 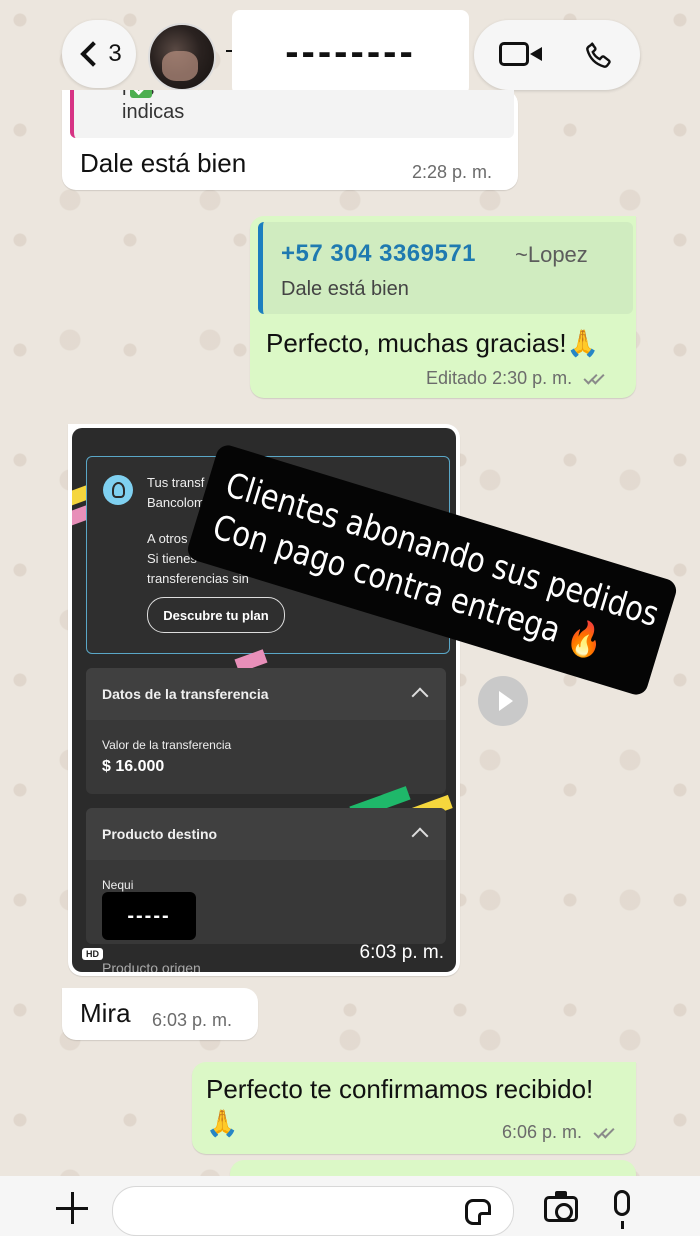 What do you see at coordinates (542, 1132) in the screenshot?
I see `message-time: 6:06 p. m.` at bounding box center [542, 1132].